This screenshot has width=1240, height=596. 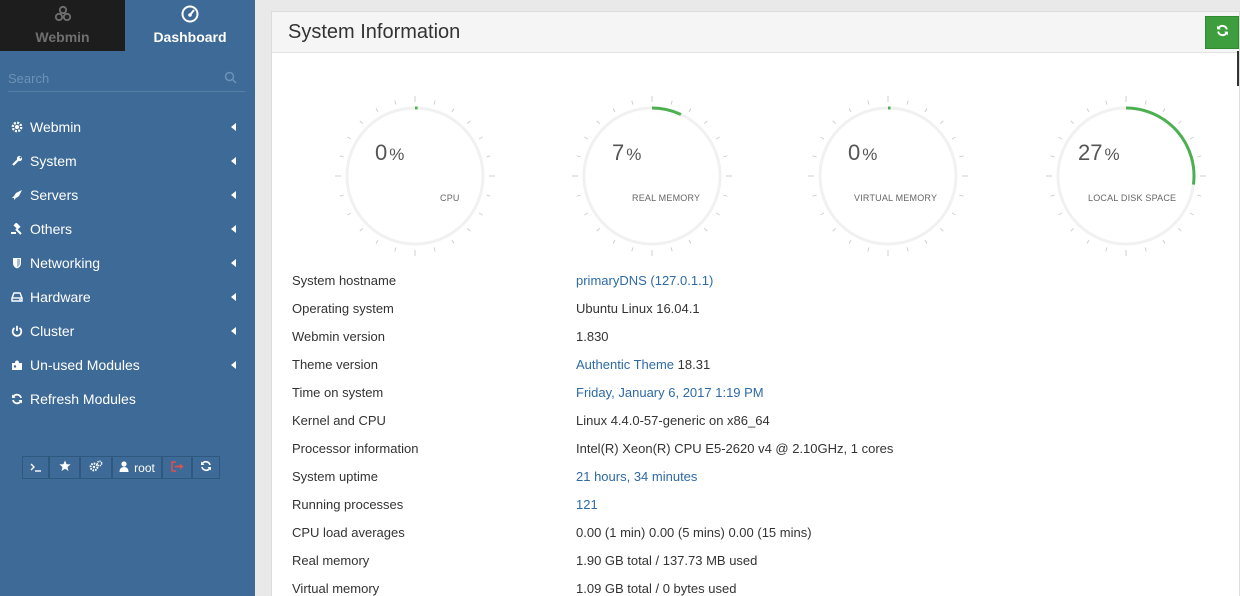 What do you see at coordinates (592, 336) in the screenshot?
I see `info-value: 1.830` at bounding box center [592, 336].